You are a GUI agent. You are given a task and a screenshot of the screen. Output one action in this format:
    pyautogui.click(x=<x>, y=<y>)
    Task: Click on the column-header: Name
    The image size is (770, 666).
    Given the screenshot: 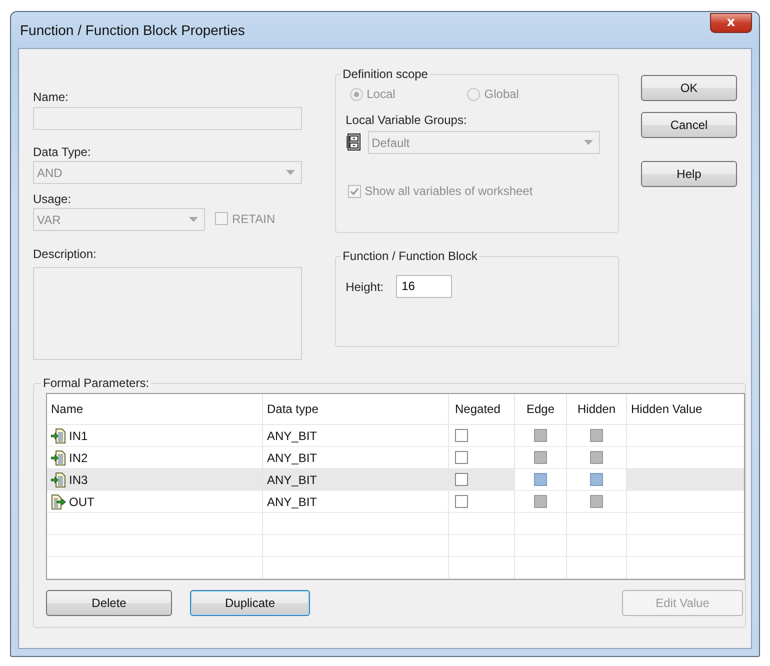 What is the action you would take?
    pyautogui.click(x=155, y=409)
    